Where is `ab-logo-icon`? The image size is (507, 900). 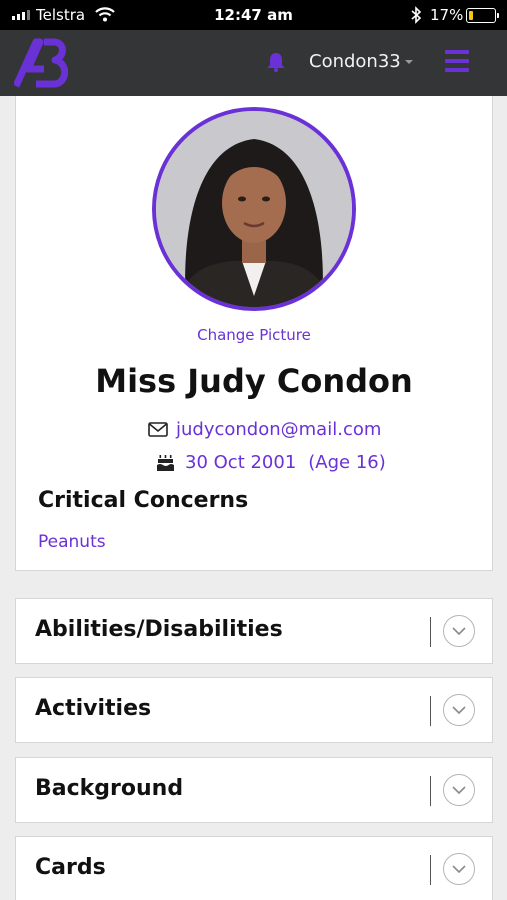
ab-logo-icon is located at coordinates (44, 63).